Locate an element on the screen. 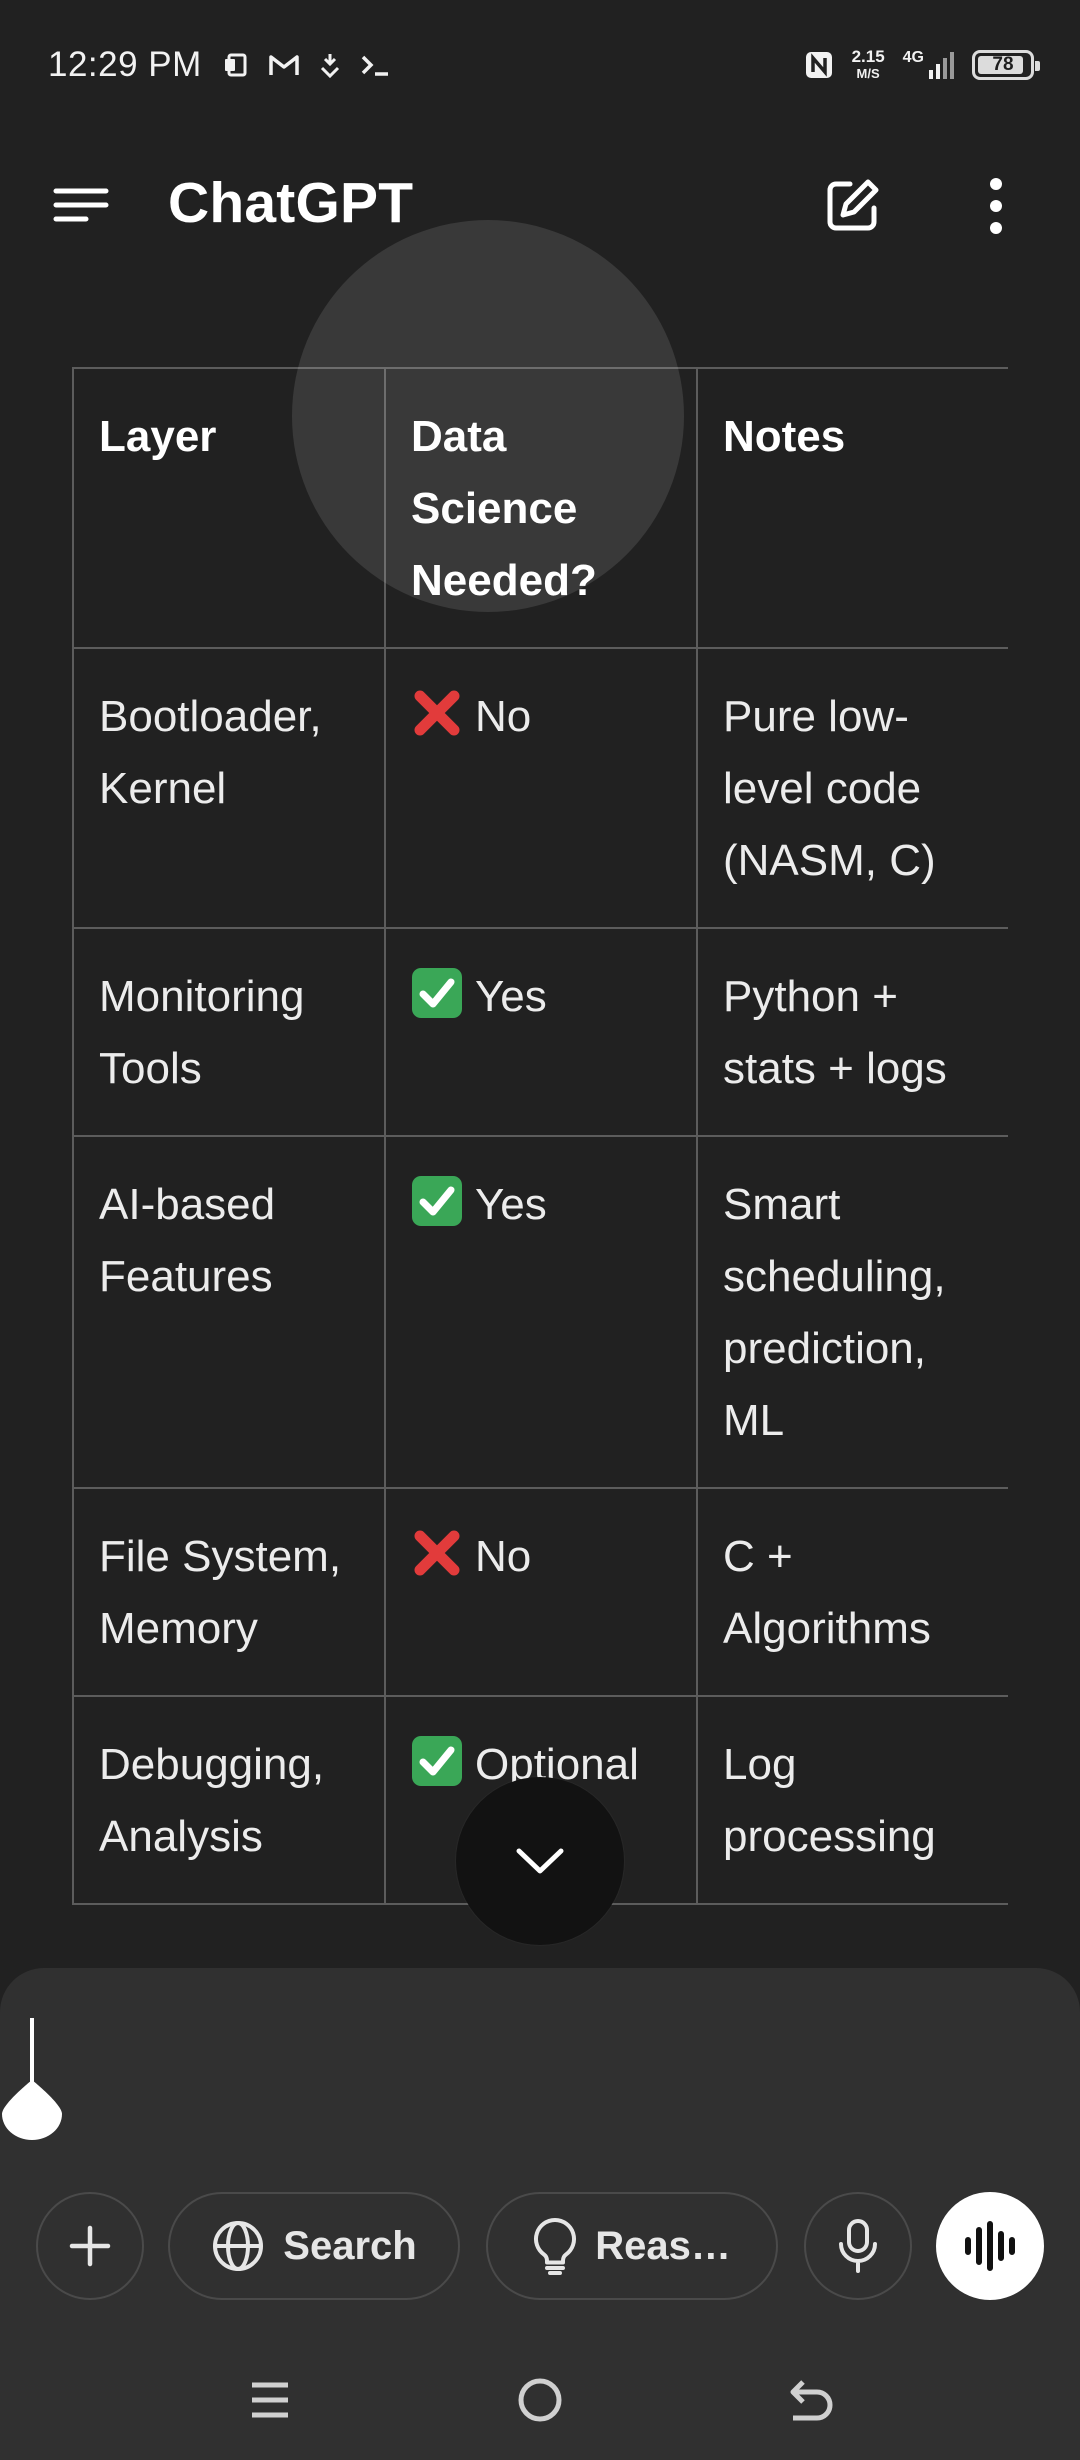  microphone-icon is located at coordinates (858, 2246).